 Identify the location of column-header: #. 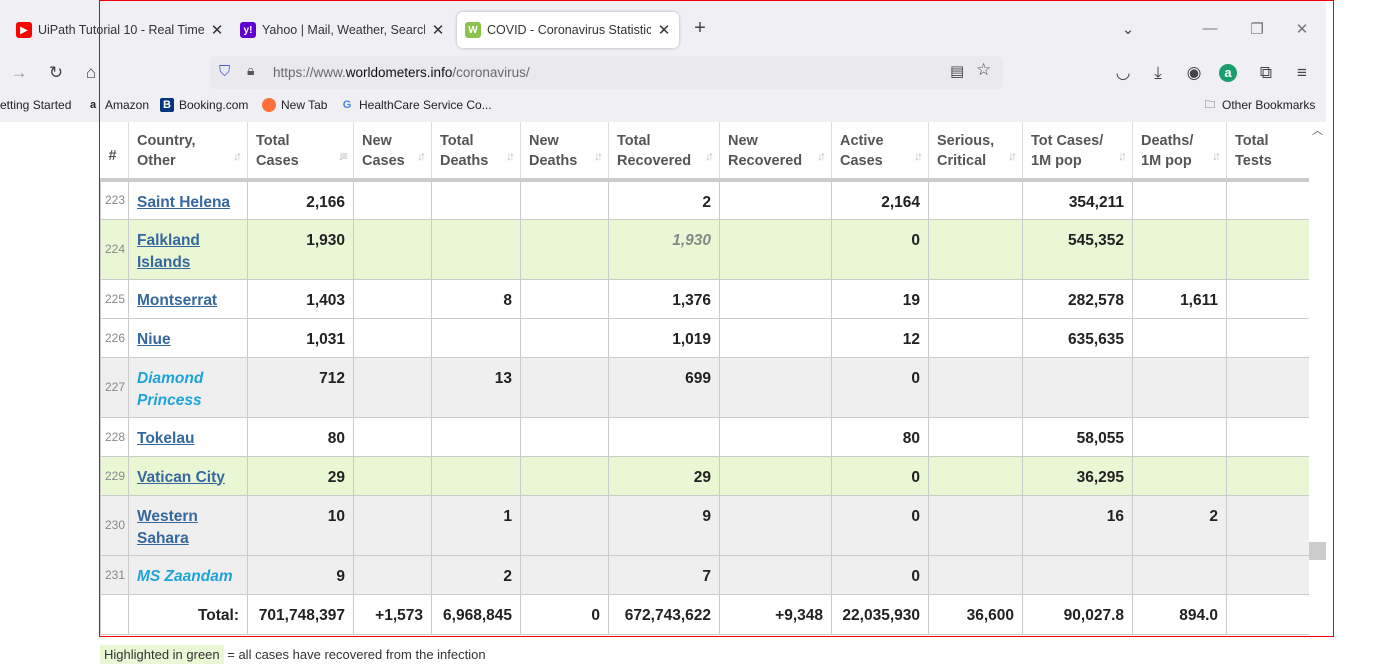
(114, 152).